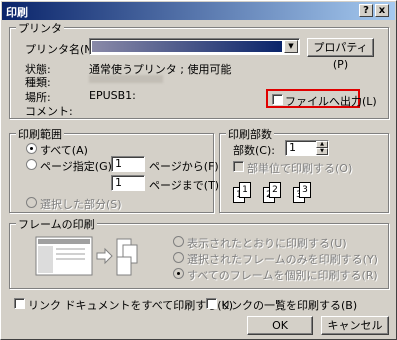 This screenshot has width=397, height=340. I want to click on page-from-input: 1, so click(128, 164).